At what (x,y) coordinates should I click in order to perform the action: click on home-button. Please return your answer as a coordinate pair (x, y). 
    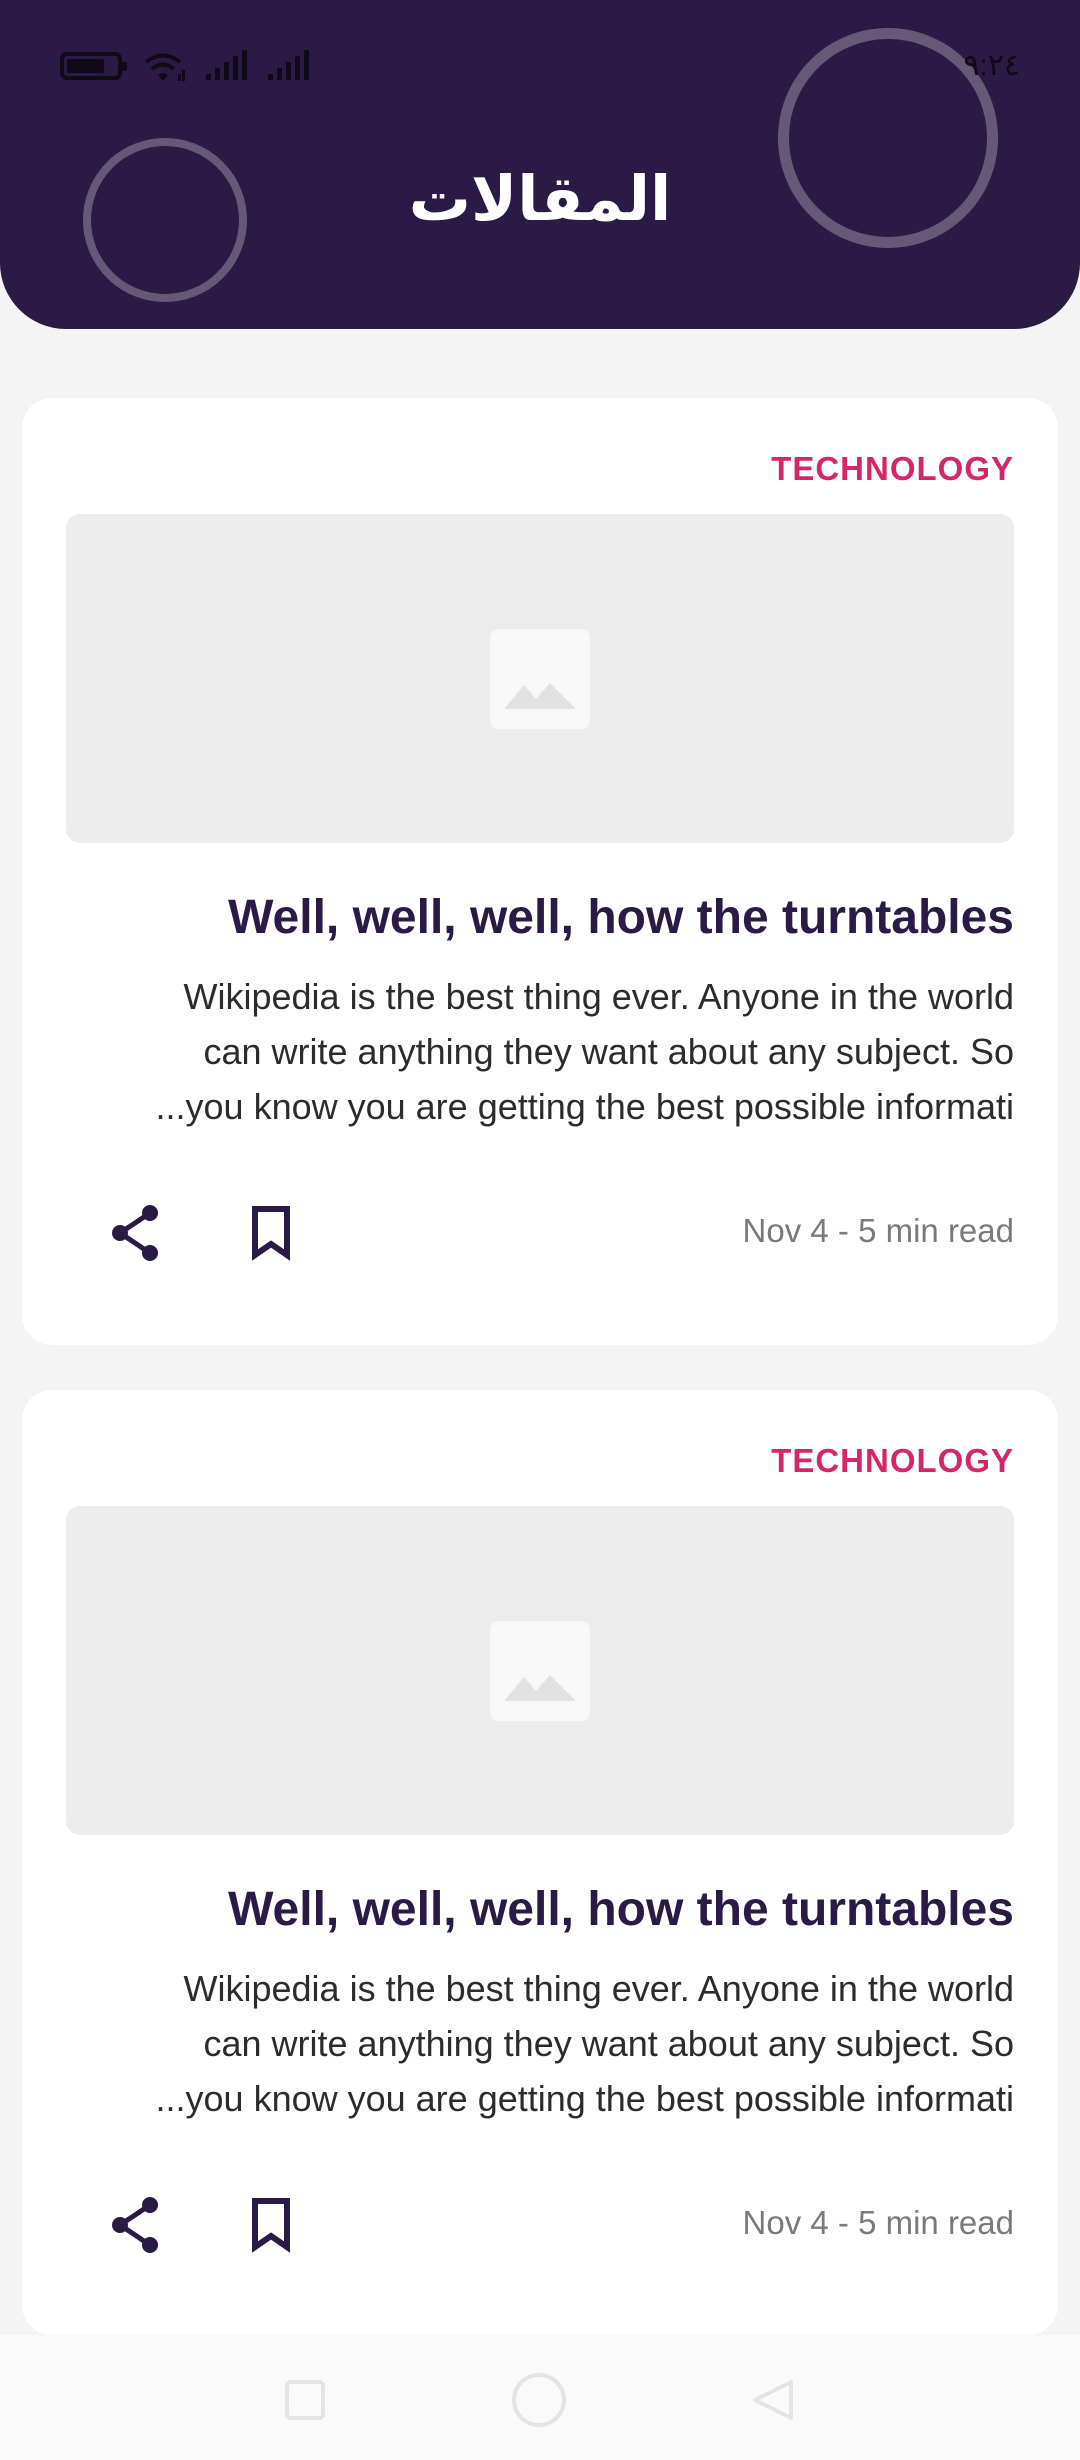
    Looking at the image, I should click on (539, 2400).